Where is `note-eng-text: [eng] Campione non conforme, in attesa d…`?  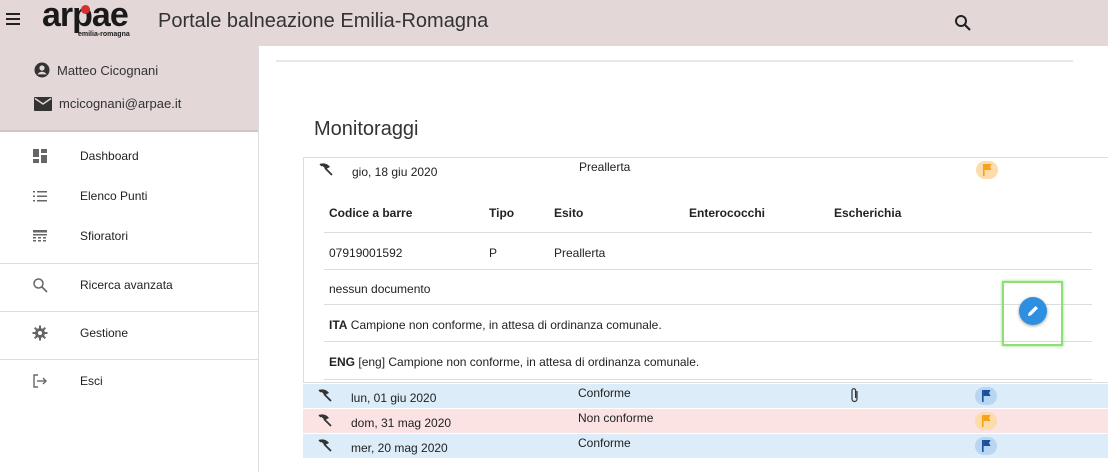 note-eng-text: [eng] Campione non conforme, in attesa d… is located at coordinates (529, 362).